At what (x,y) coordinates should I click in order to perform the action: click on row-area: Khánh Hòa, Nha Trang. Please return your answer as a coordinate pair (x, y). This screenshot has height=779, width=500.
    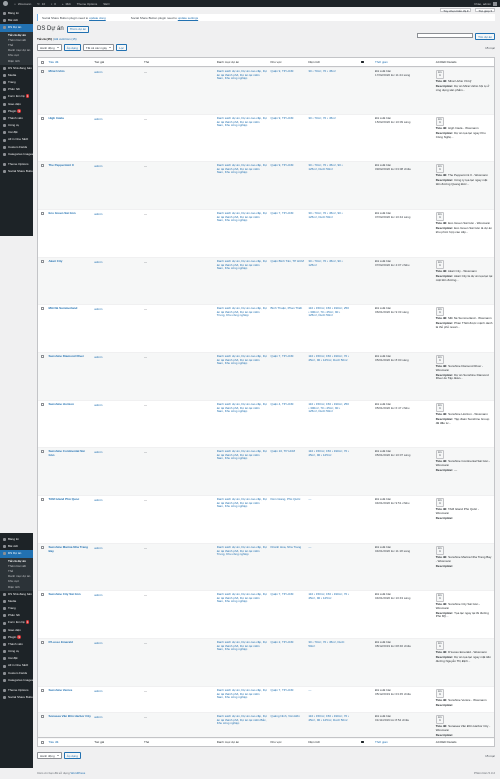
    Looking at the image, I should click on (288, 568).